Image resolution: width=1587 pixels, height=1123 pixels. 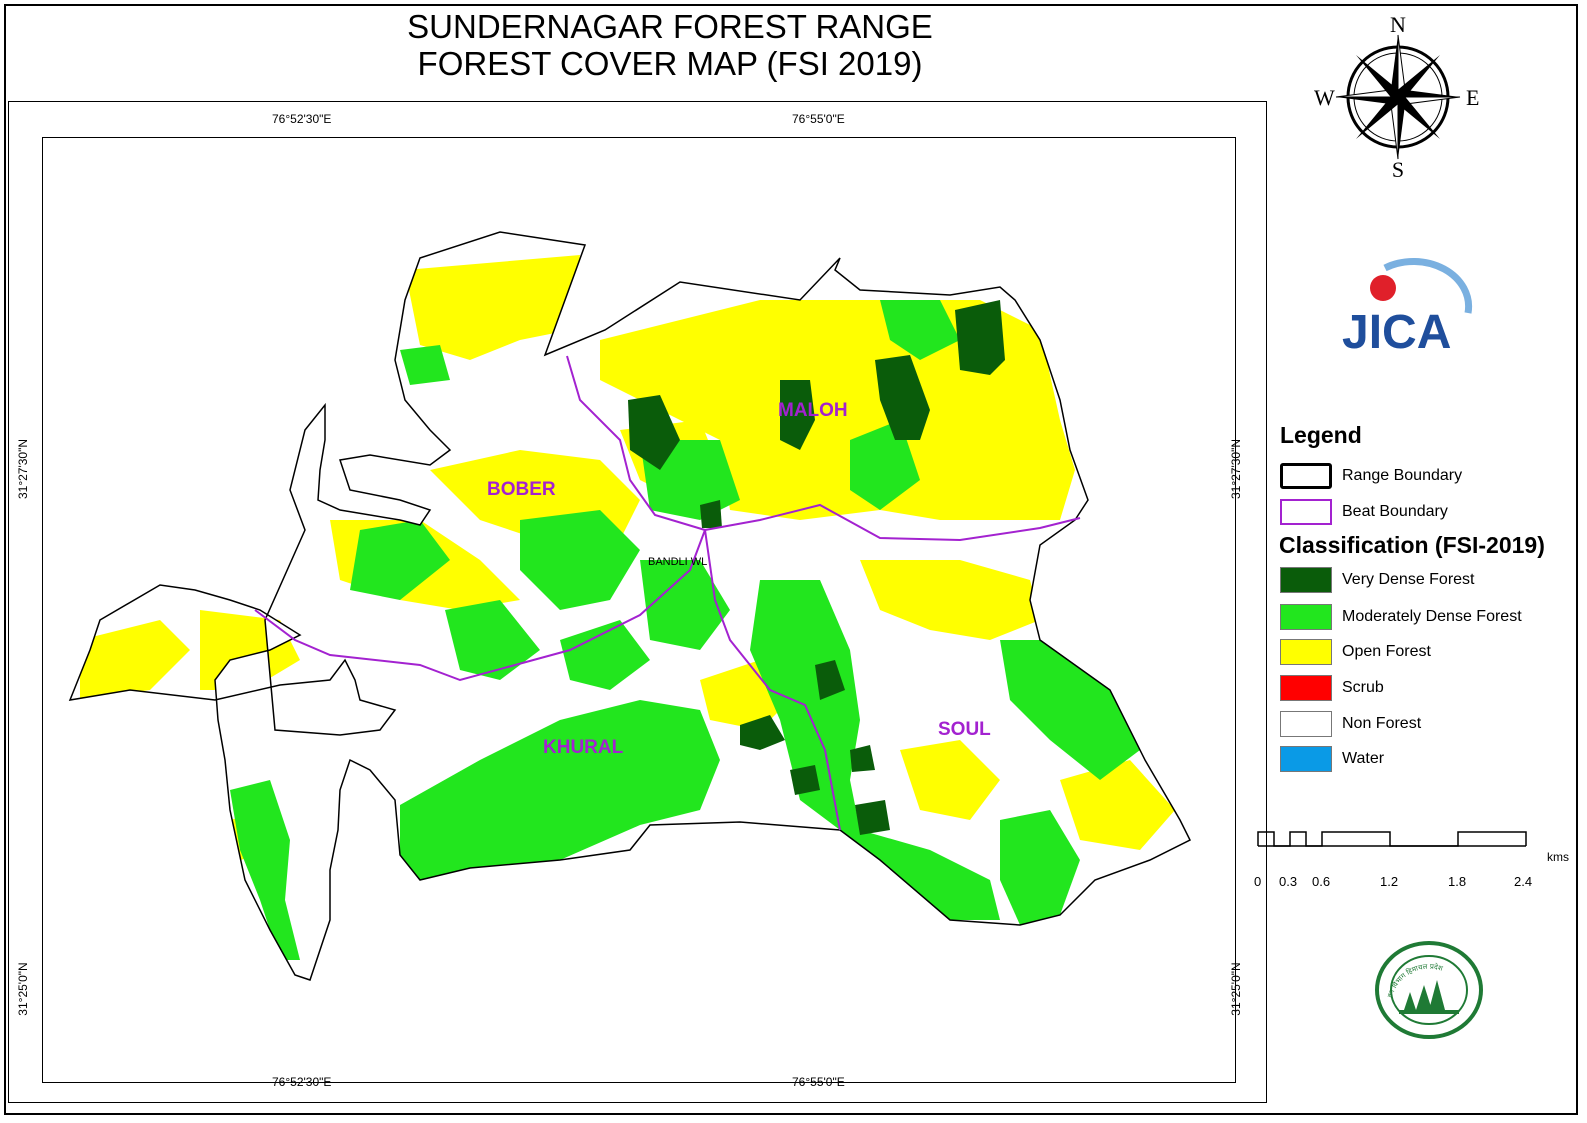 I want to click on legend-label-class-2: Open Forest, so click(x=1386, y=651).